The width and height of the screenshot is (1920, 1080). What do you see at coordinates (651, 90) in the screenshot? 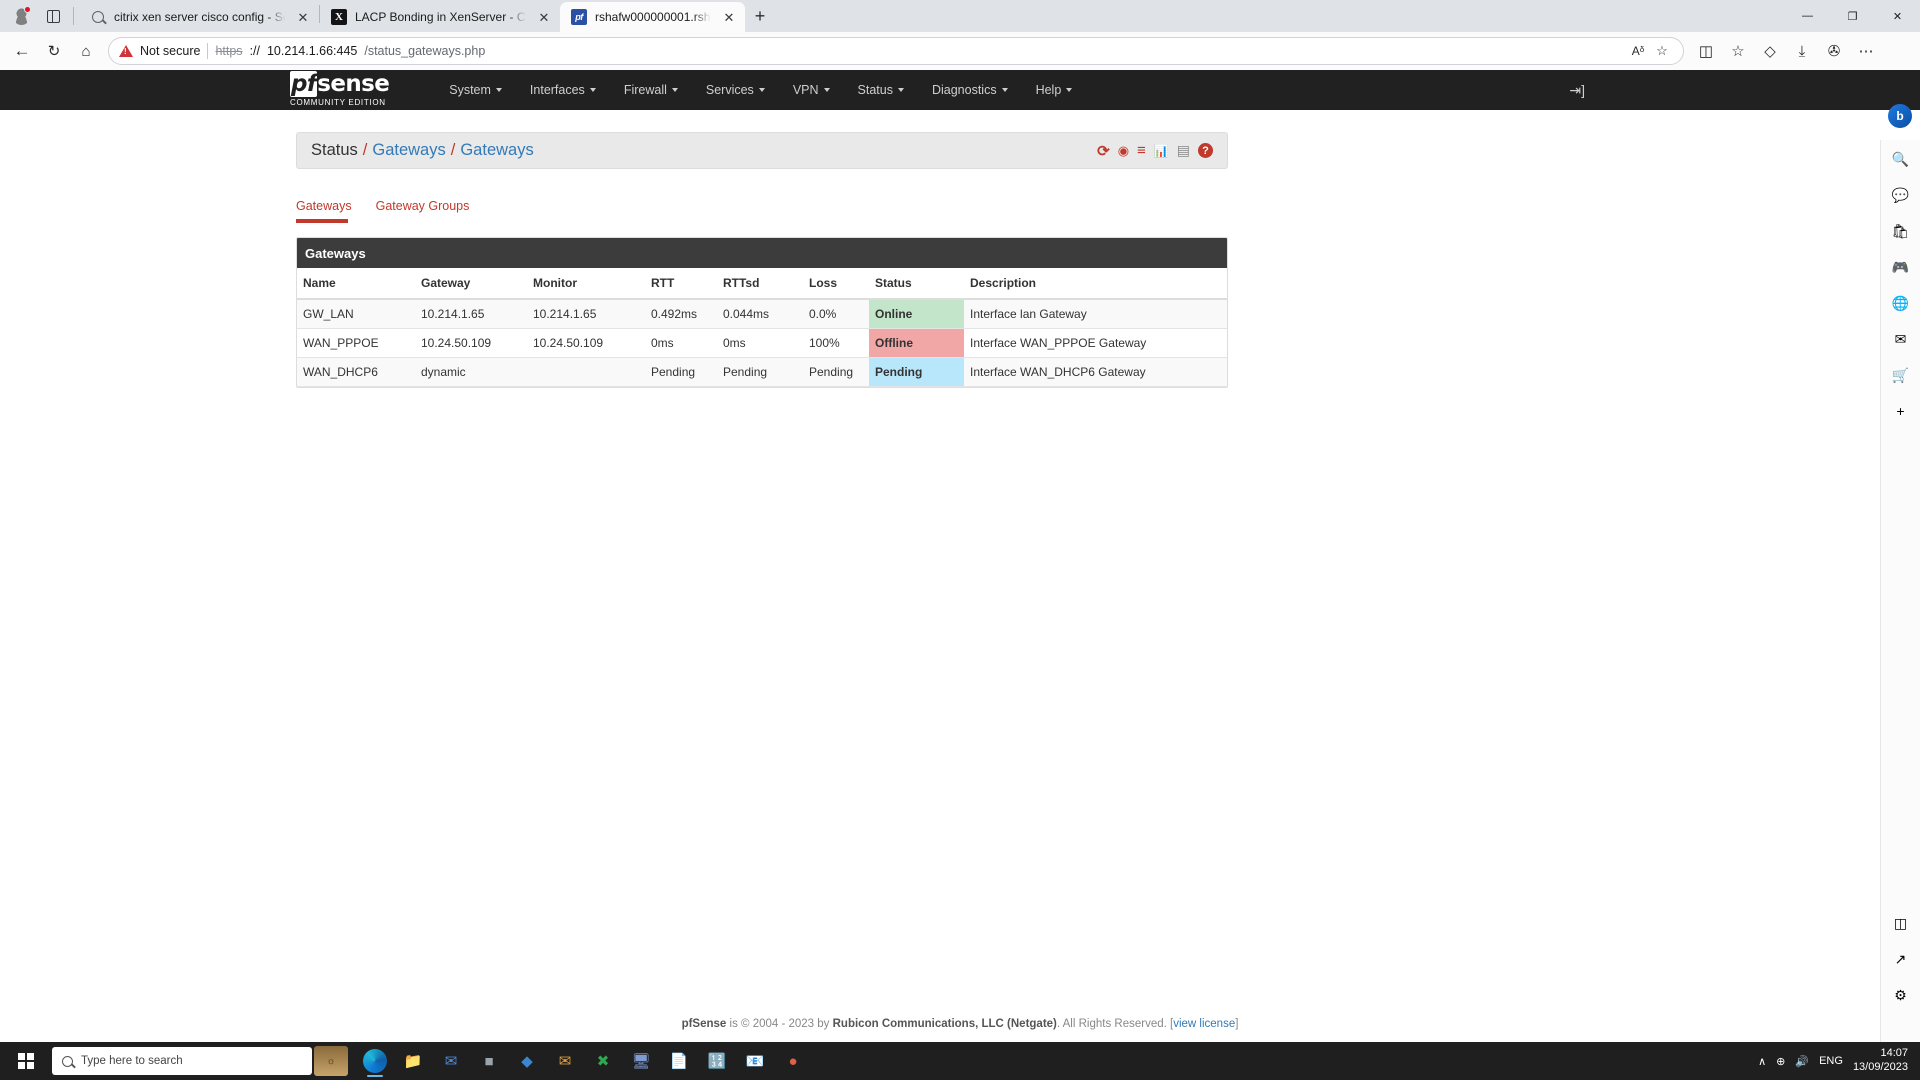
I see `nav-menu-firewall: Firewall` at bounding box center [651, 90].